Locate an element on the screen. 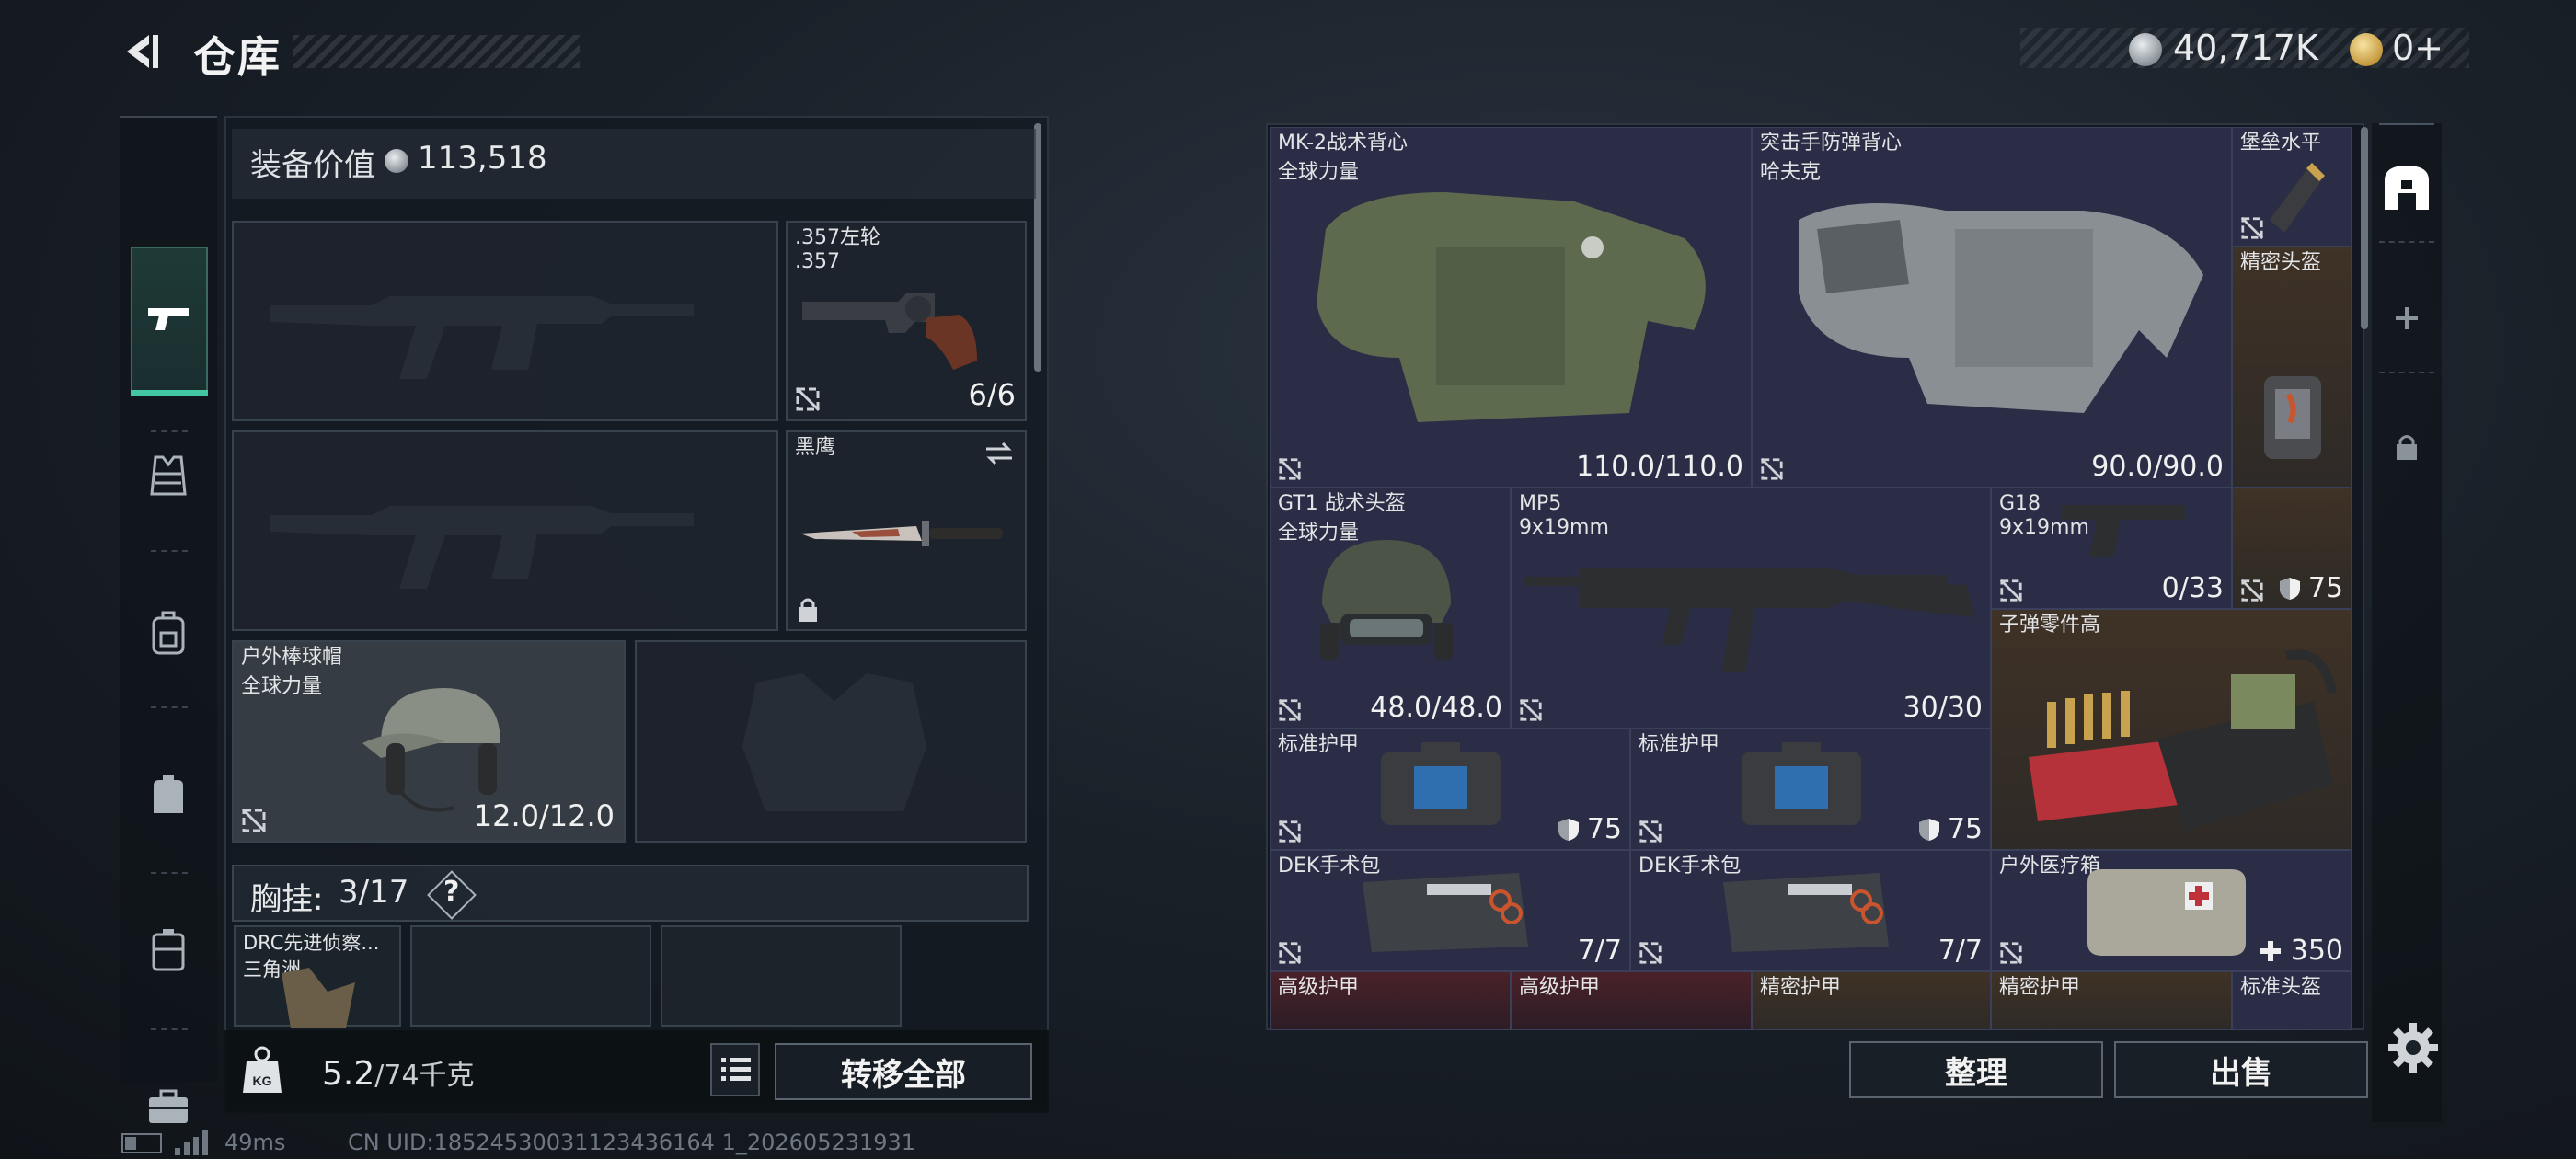  stash-item-standard-armor-2: 标准护甲 75 is located at coordinates (1810, 789).